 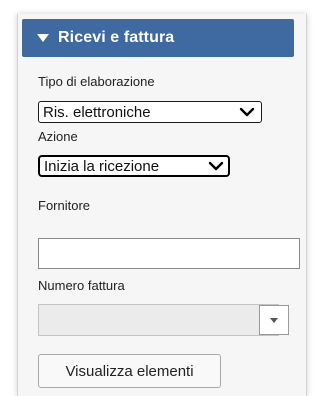 I want to click on processing-type-label: Tipo di elaborazione, so click(x=96, y=81).